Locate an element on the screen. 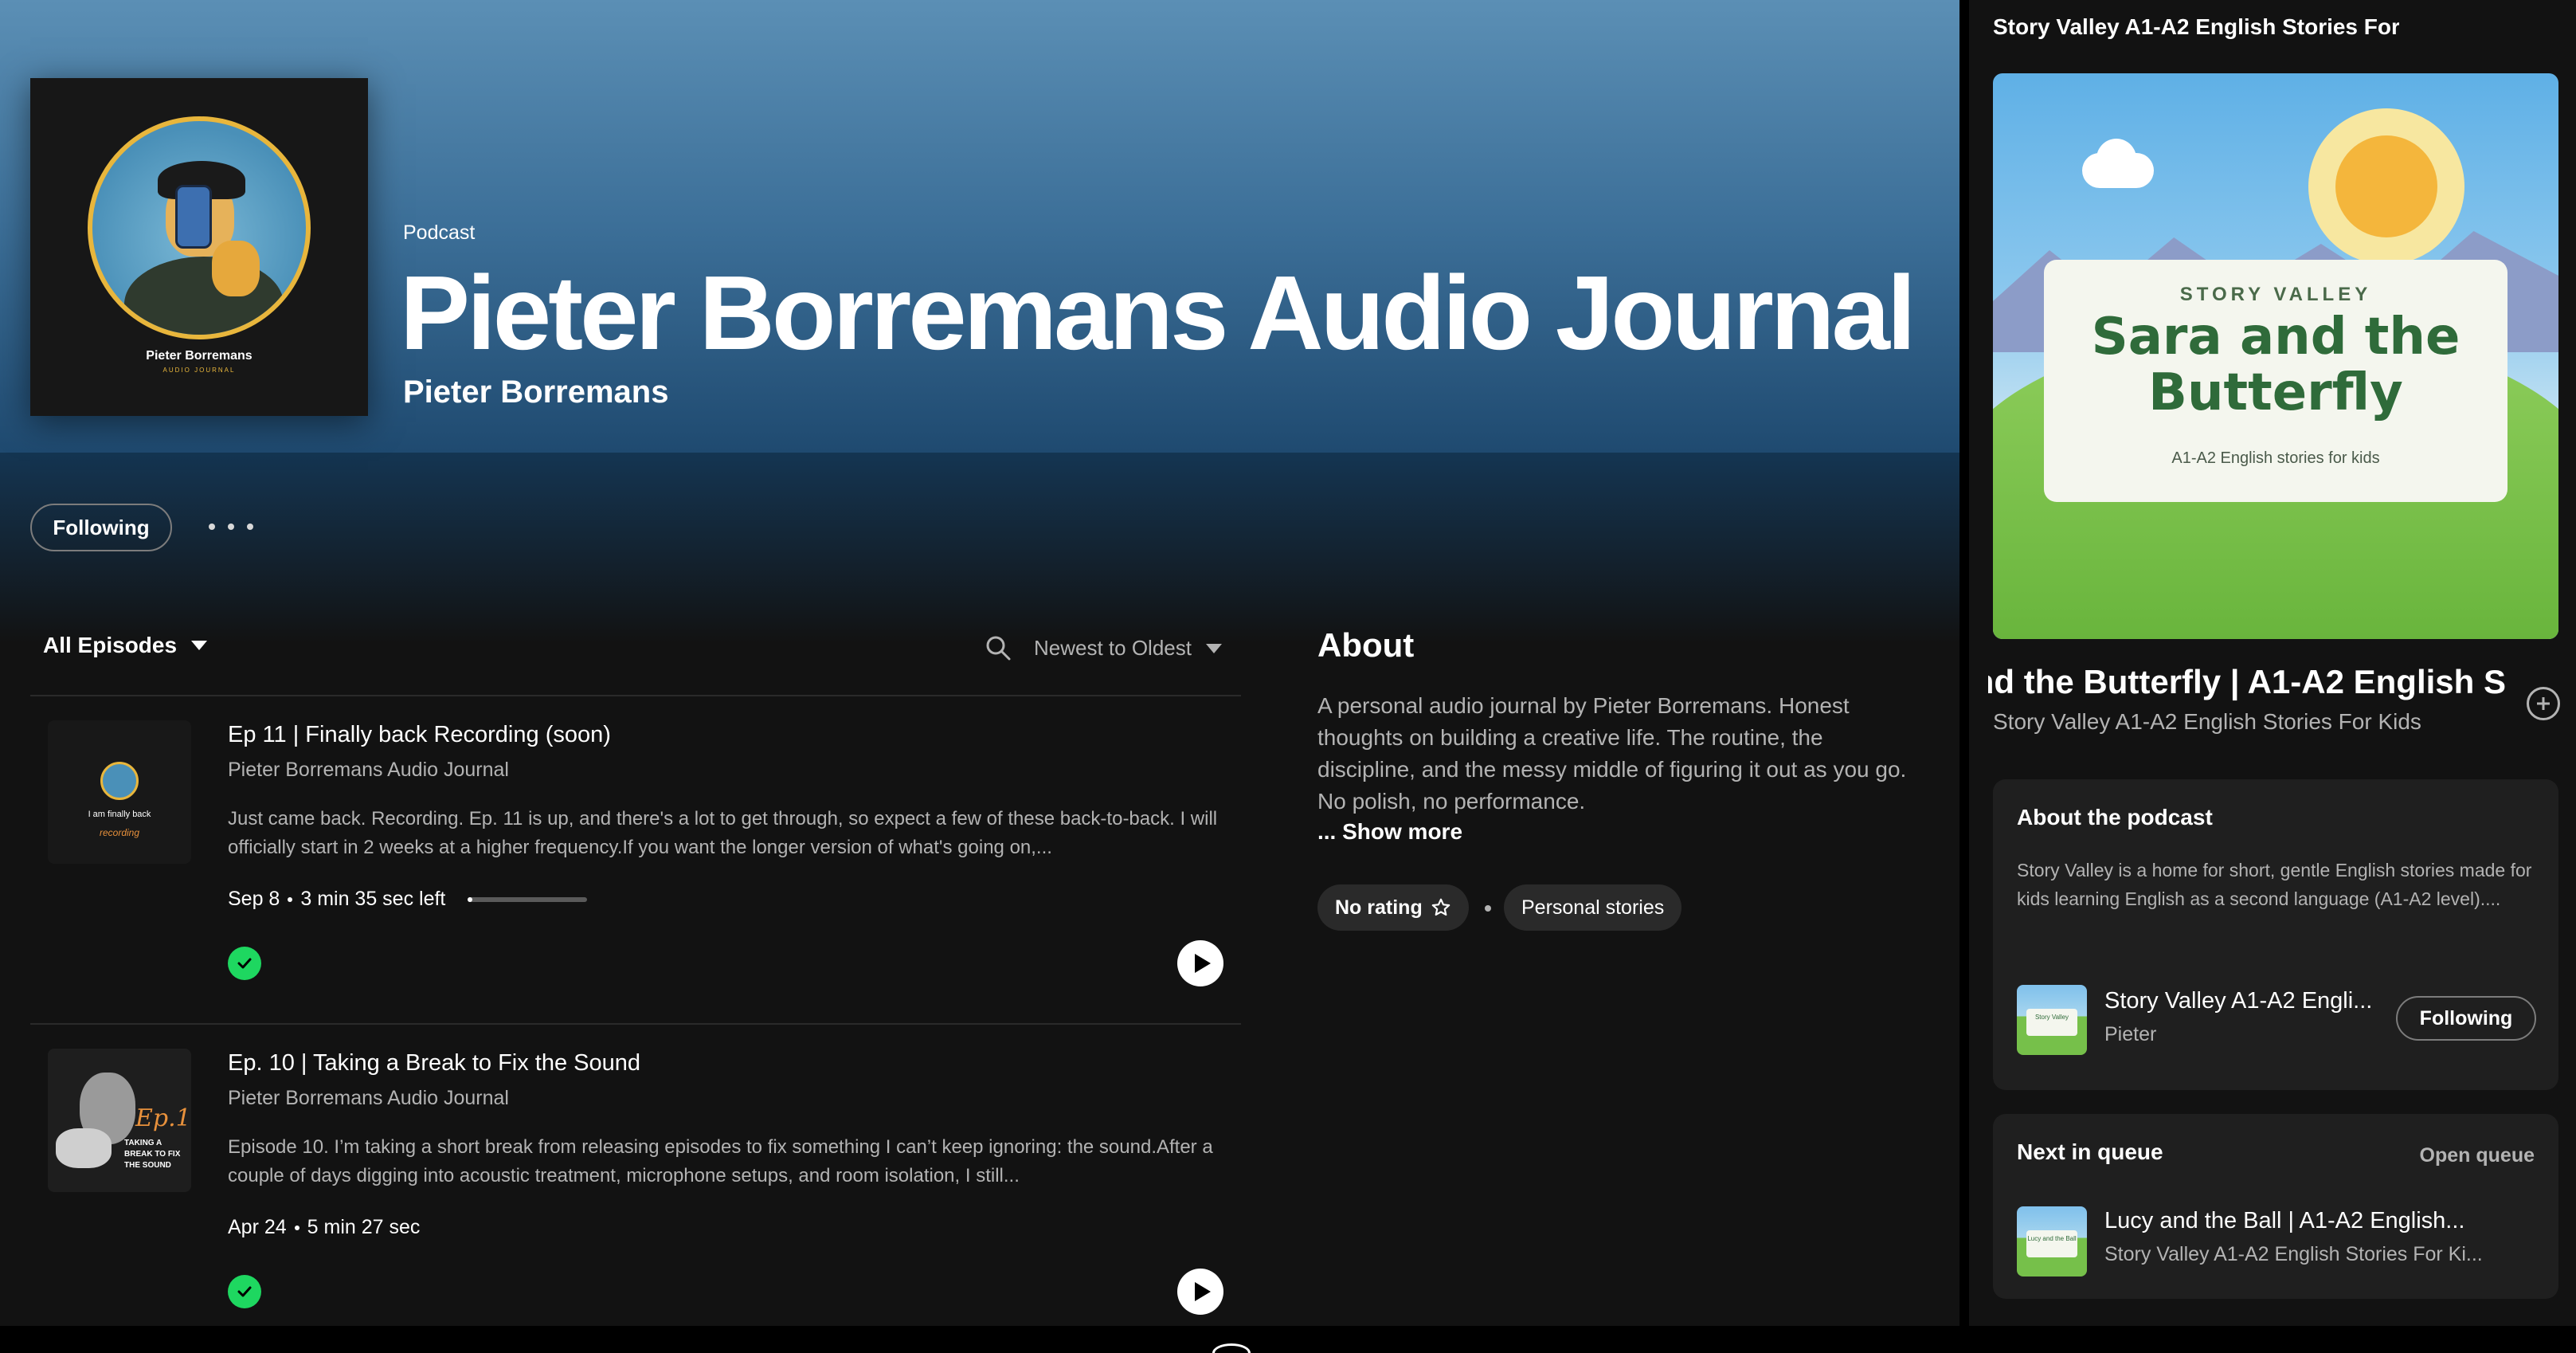 The height and width of the screenshot is (1353, 2576). cover-name: Pieter Borremans is located at coordinates (199, 356).